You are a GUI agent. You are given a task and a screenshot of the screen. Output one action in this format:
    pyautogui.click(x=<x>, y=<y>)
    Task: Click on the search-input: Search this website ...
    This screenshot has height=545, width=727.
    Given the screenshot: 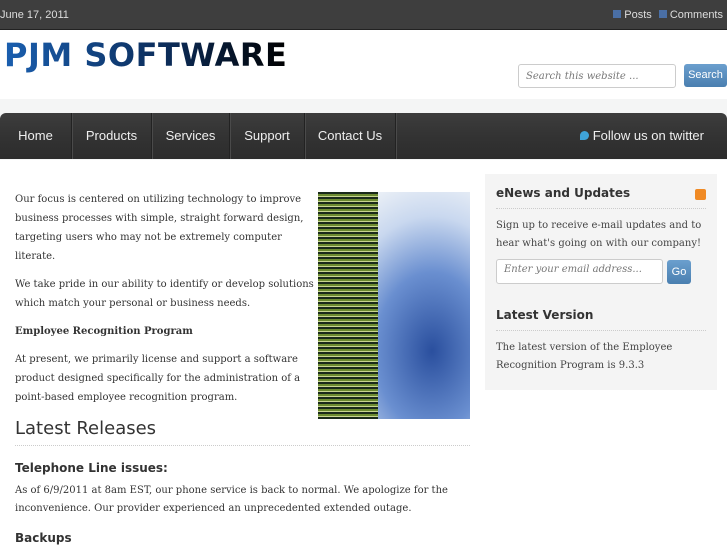 What is the action you would take?
    pyautogui.click(x=597, y=76)
    